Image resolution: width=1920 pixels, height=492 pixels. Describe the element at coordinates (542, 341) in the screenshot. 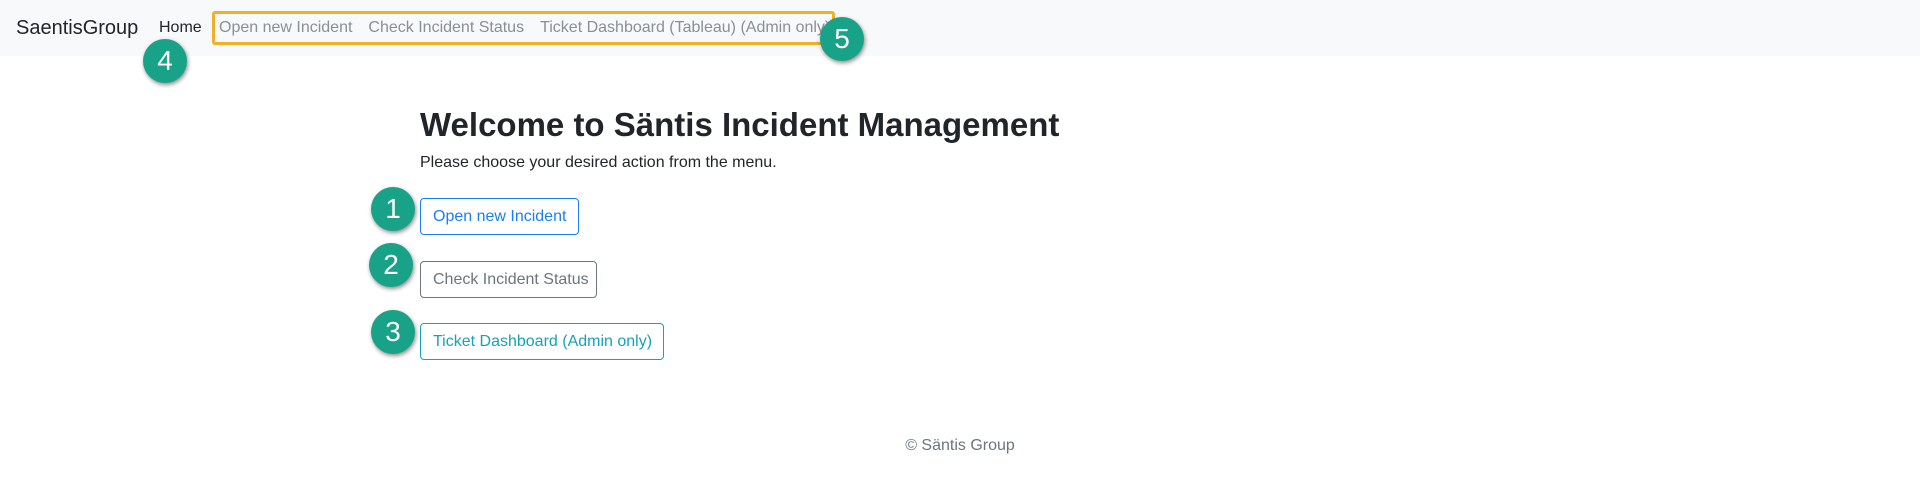

I see `ticket-dashboard-button: Ticket Dashboard (Admin only)` at that location.